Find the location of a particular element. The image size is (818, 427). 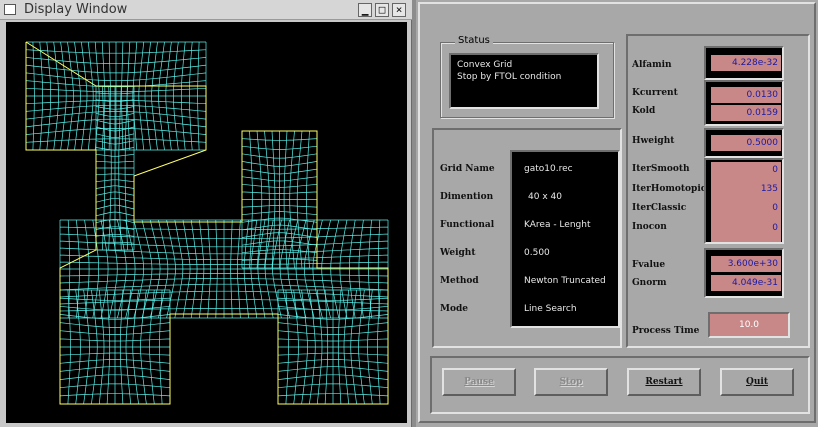

value-fvalue: 3.600e+30 is located at coordinates (746, 264).